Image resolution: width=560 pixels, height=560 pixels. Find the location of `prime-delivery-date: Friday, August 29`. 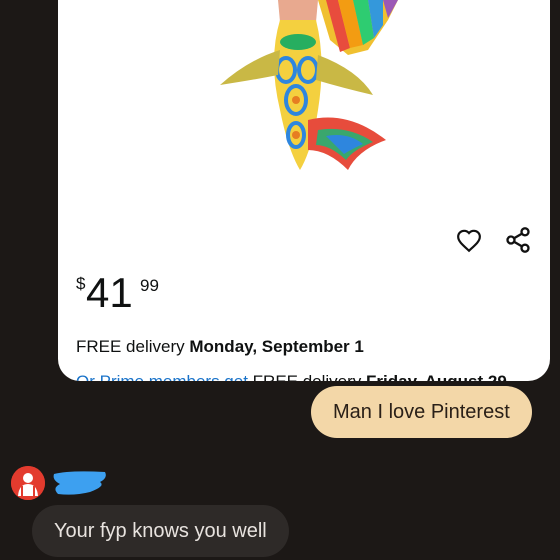

prime-delivery-date: Friday, August 29 is located at coordinates (434, 376).